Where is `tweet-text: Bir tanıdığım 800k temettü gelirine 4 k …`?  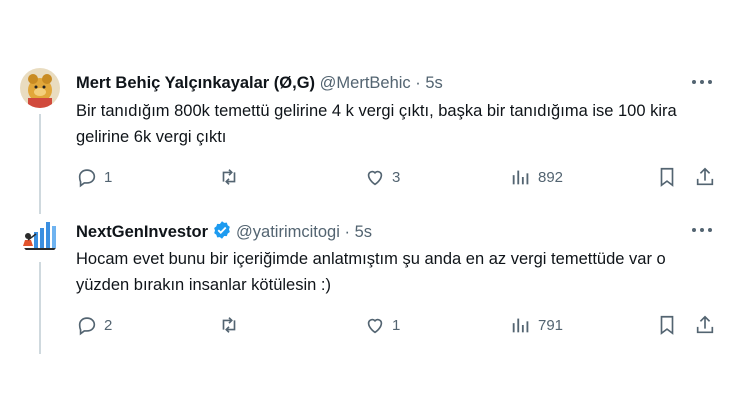 tweet-text: Bir tanıdığım 800k temettü gelirine 4 k … is located at coordinates (376, 124).